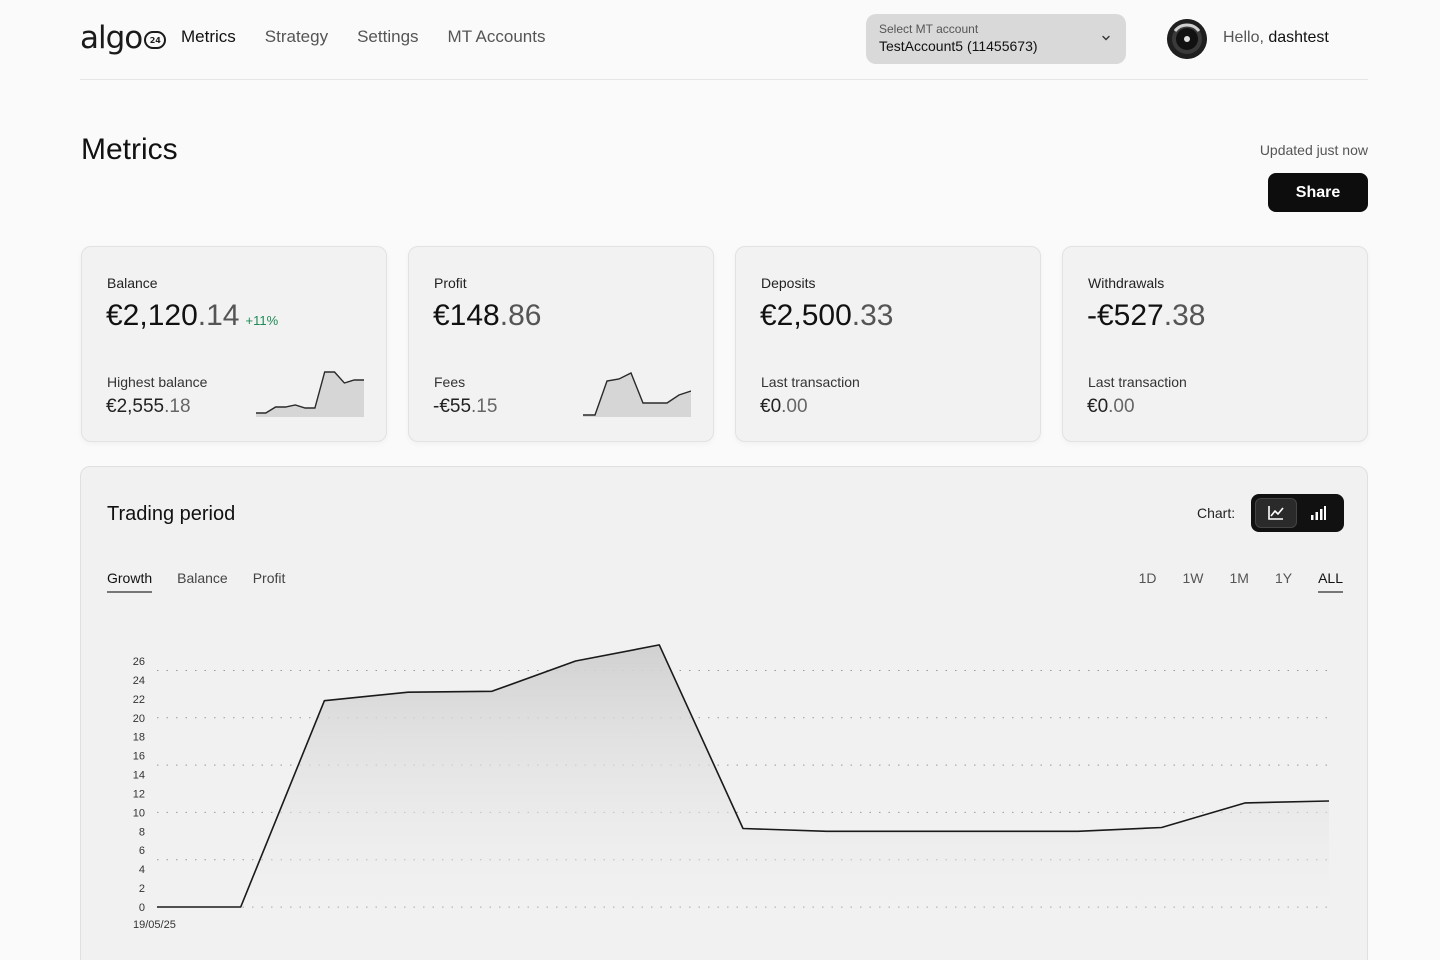 Image resolution: width=1440 pixels, height=960 pixels. What do you see at coordinates (1126, 283) in the screenshot?
I see `card-label: Withdrawals` at bounding box center [1126, 283].